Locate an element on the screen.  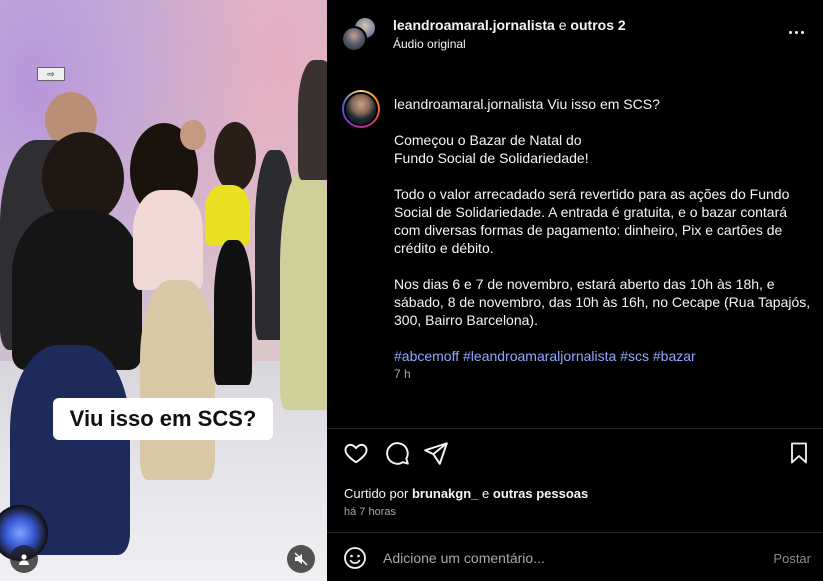
more-options-button is located at coordinates (797, 32).